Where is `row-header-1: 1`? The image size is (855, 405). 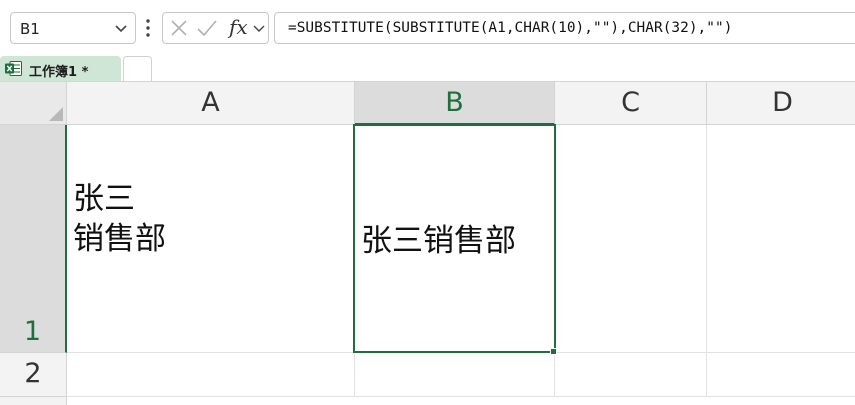 row-header-1: 1 is located at coordinates (33, 239).